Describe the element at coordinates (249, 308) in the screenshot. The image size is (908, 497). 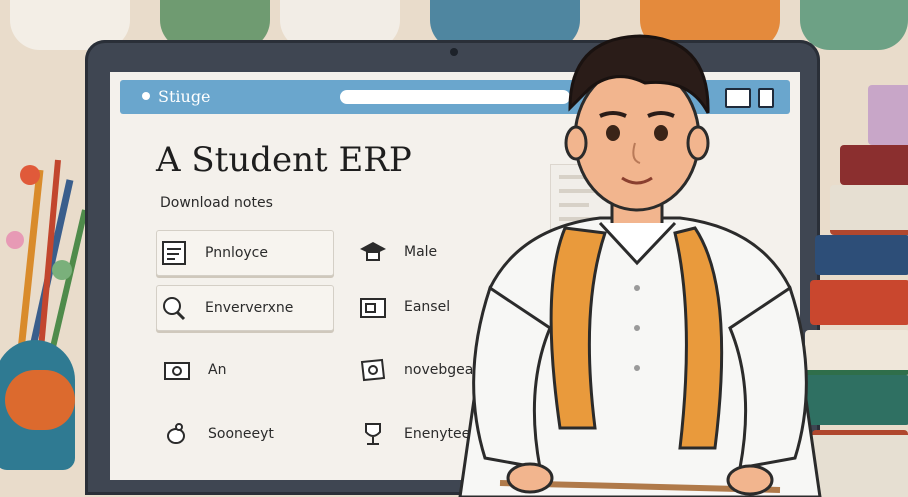
I see `menu-item-label: Enververxne` at that location.